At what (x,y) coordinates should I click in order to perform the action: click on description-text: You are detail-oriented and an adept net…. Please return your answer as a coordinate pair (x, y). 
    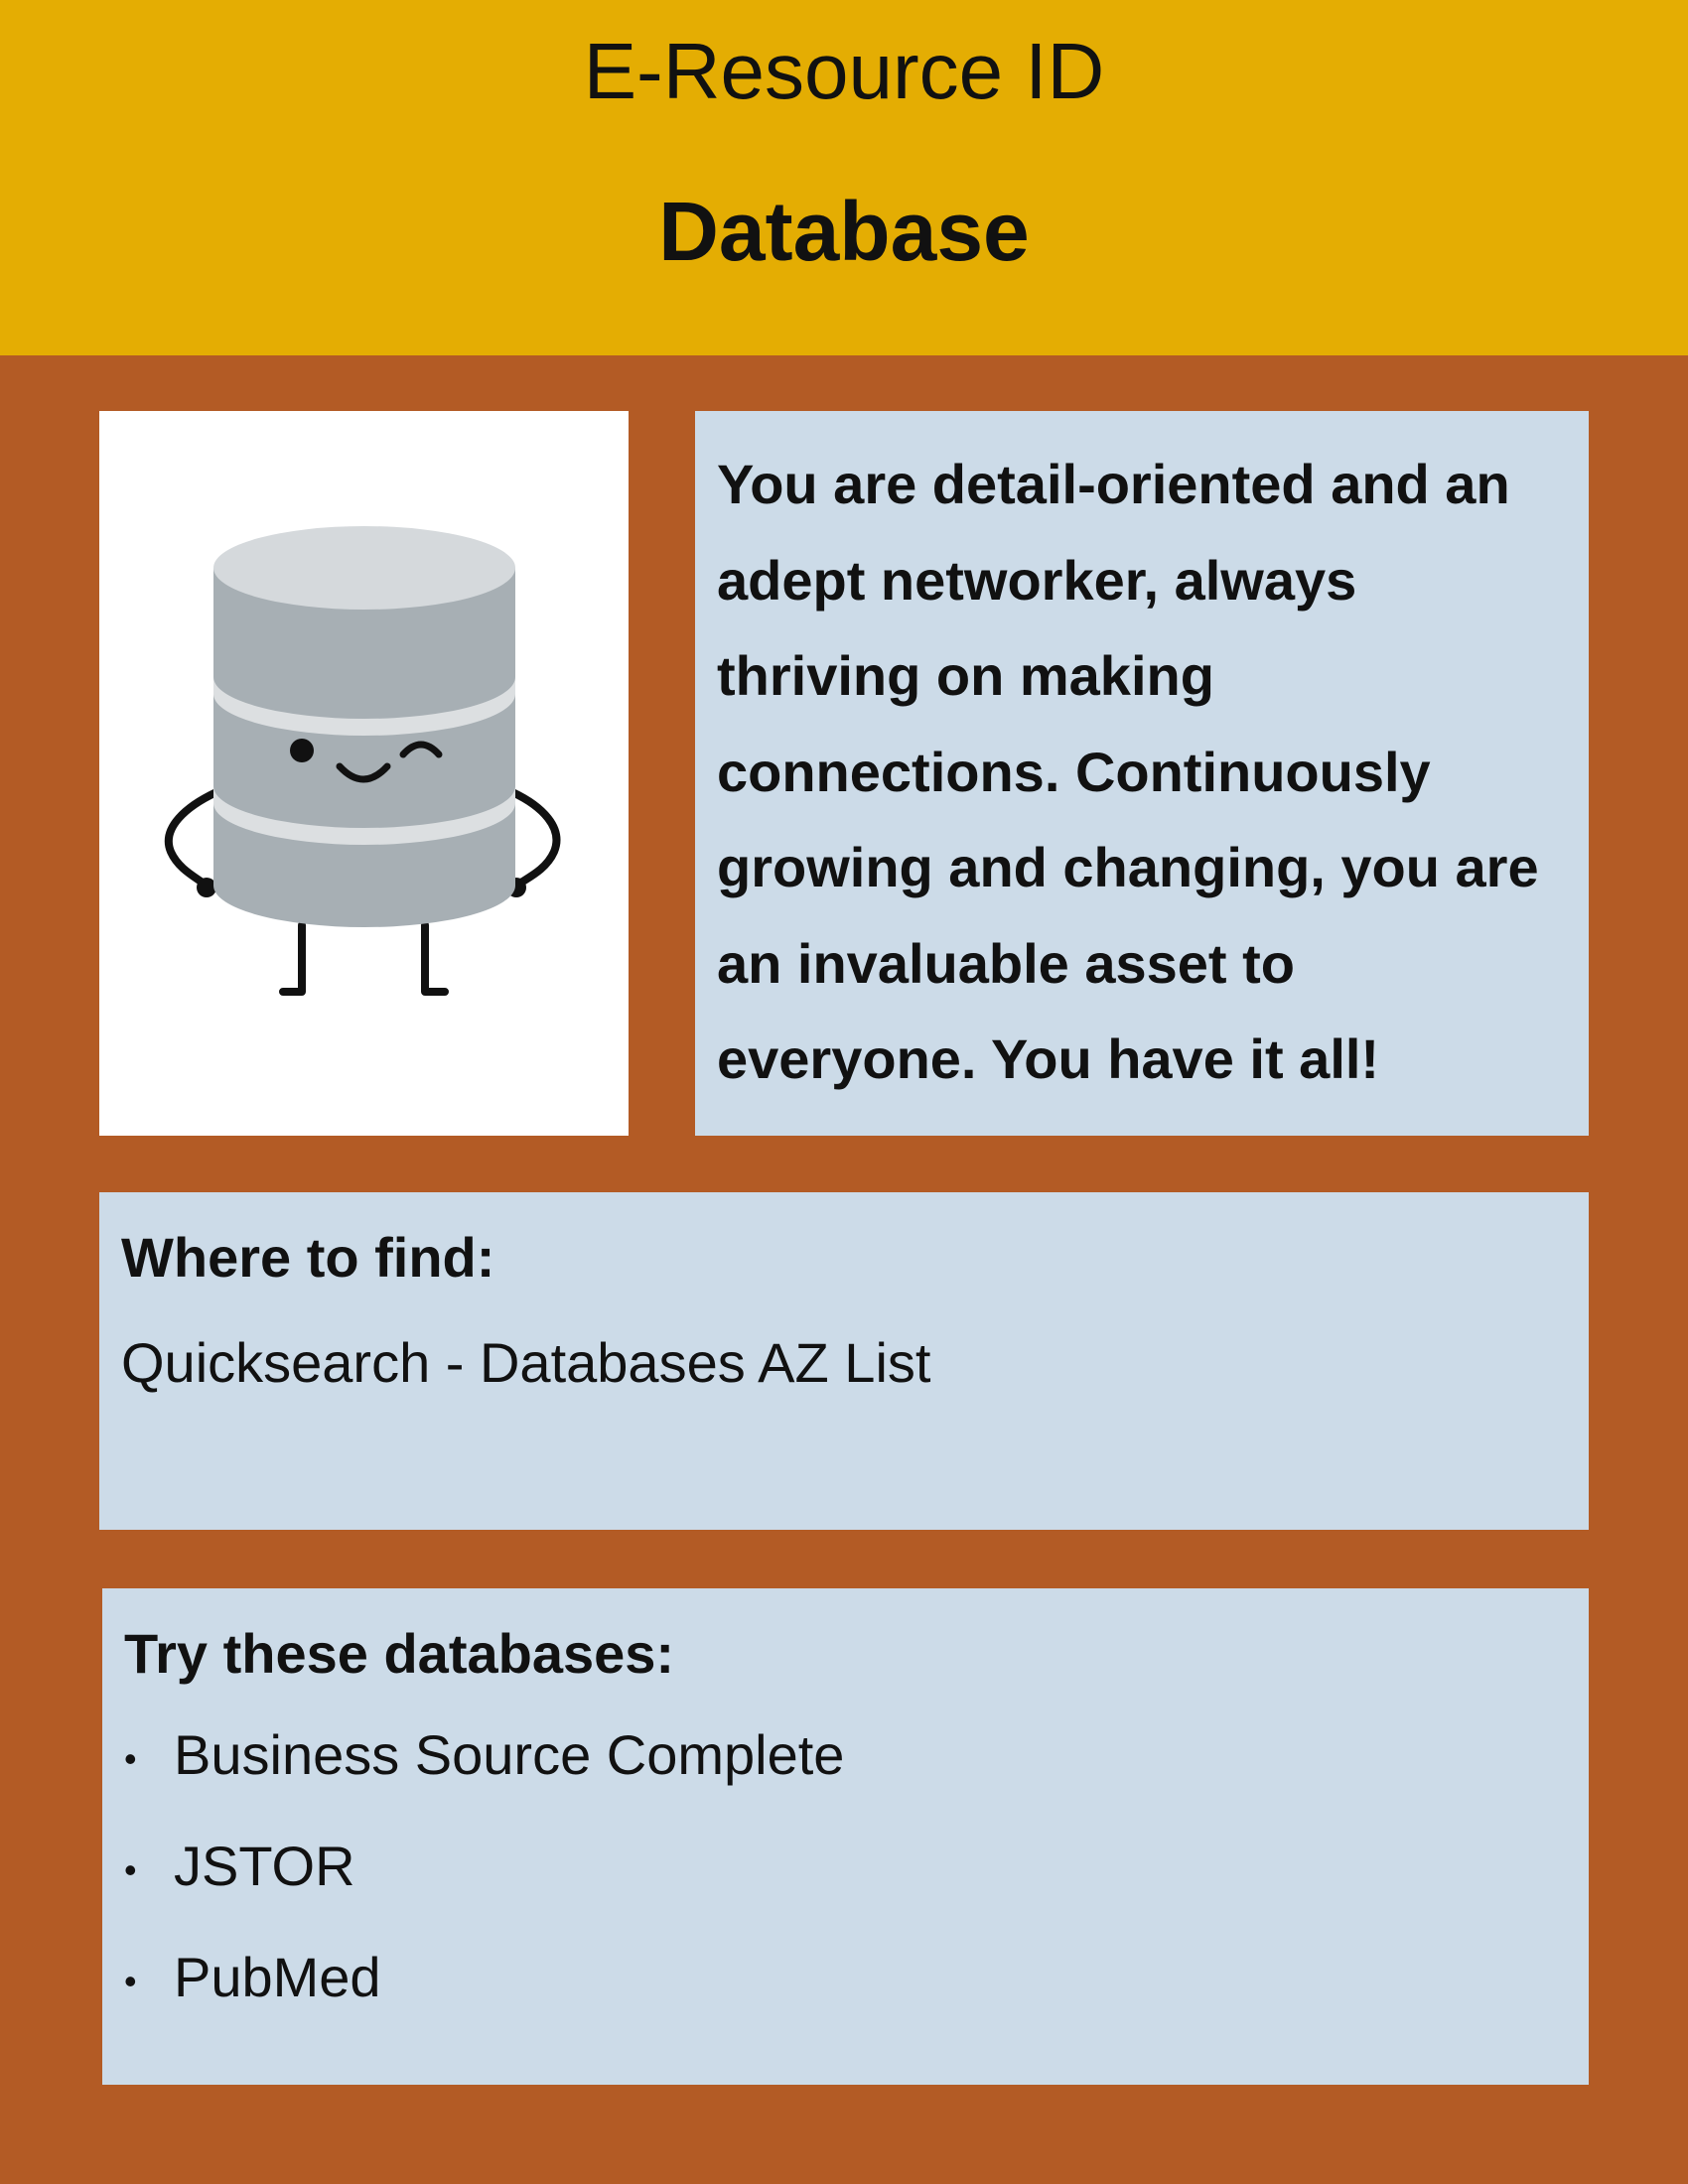
    Looking at the image, I should click on (1128, 771).